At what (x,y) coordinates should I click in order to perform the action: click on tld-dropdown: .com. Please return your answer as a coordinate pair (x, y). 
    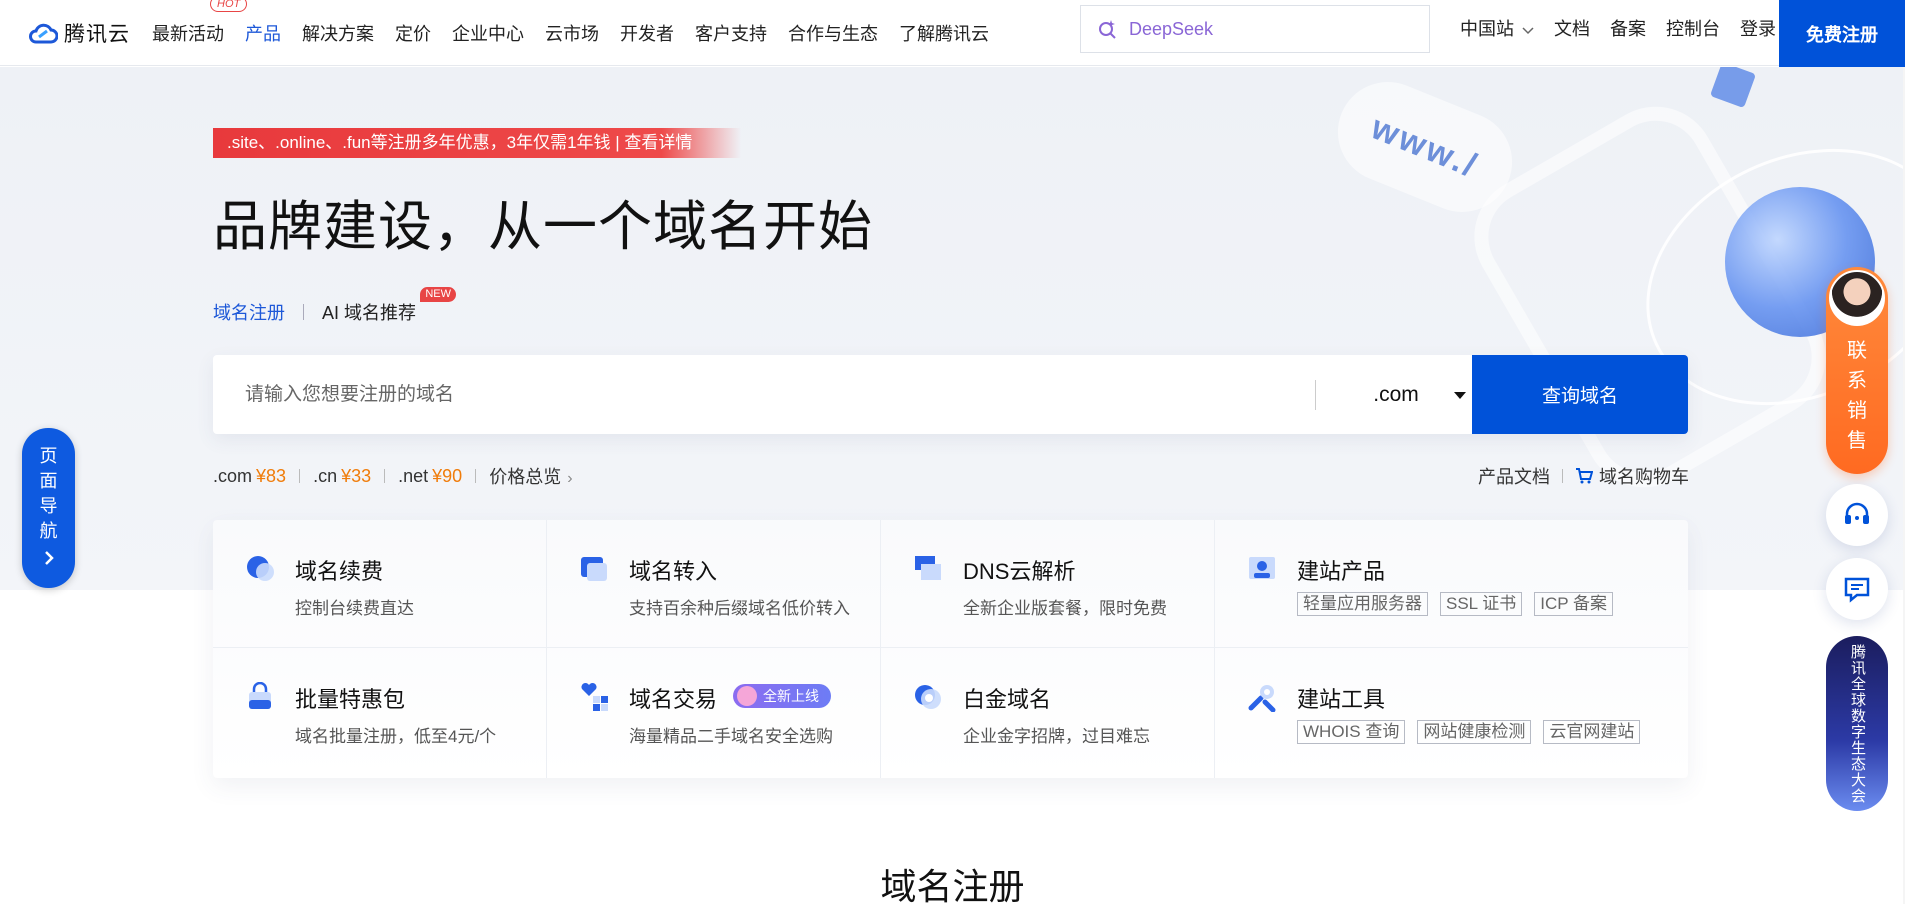
    Looking at the image, I should click on (1396, 395).